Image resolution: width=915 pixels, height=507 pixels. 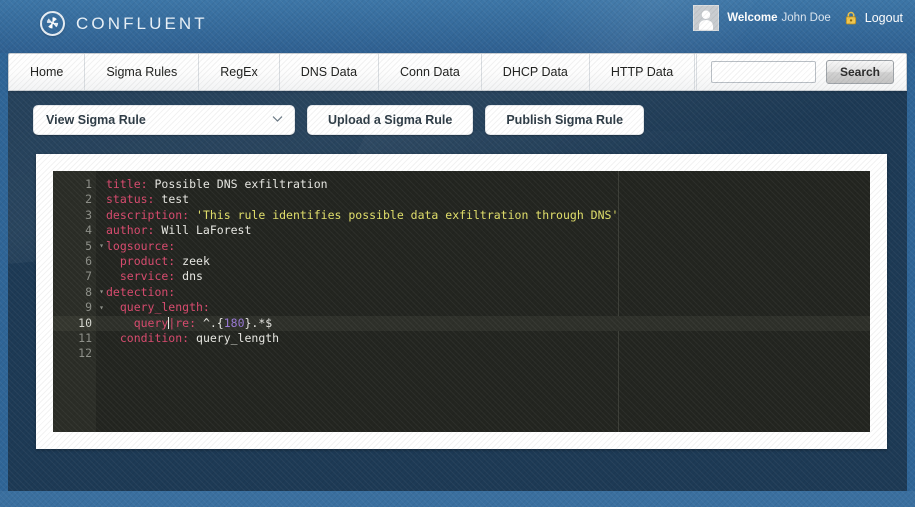 What do you see at coordinates (488, 307) in the screenshot?
I see `editor-code-line: query_length:` at bounding box center [488, 307].